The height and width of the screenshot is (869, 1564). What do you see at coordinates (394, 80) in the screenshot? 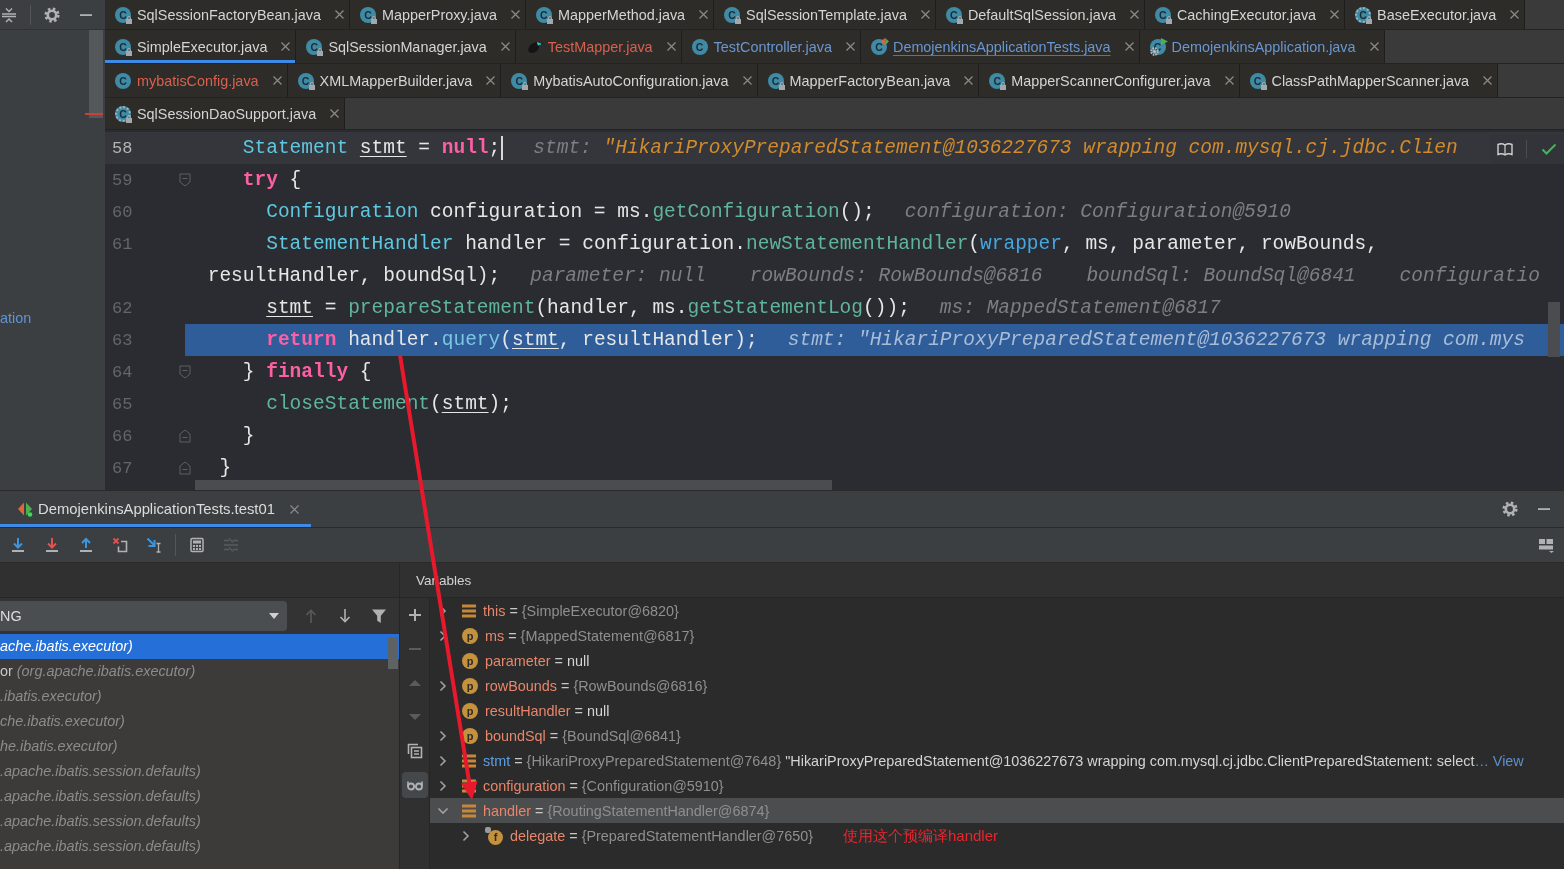
I see `editor-tab: C XMLMapperBuilder.java` at bounding box center [394, 80].